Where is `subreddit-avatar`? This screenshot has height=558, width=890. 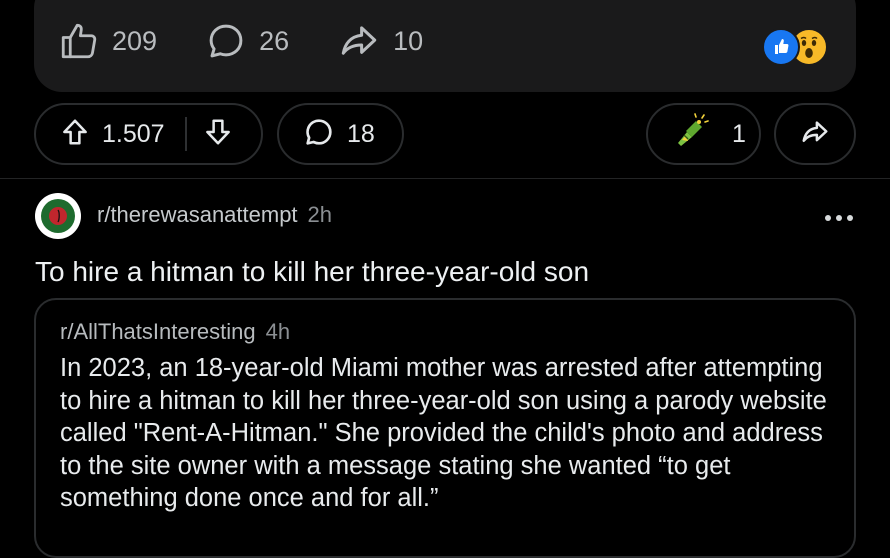 subreddit-avatar is located at coordinates (58, 216).